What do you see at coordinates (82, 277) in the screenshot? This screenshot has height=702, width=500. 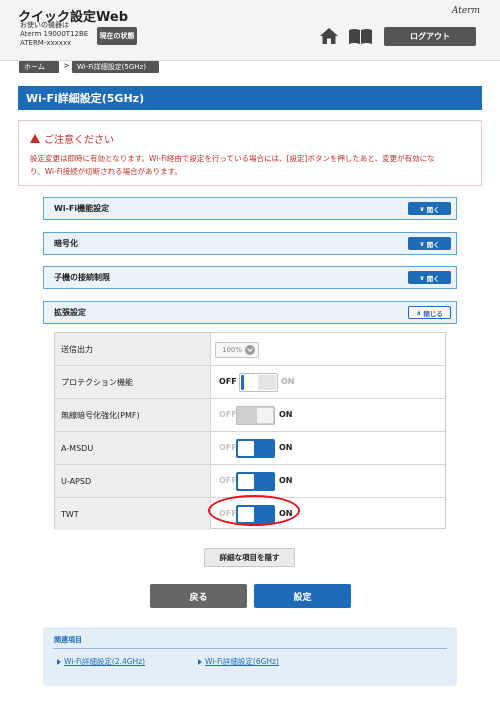 I see `section-label: 子機の接続制限` at bounding box center [82, 277].